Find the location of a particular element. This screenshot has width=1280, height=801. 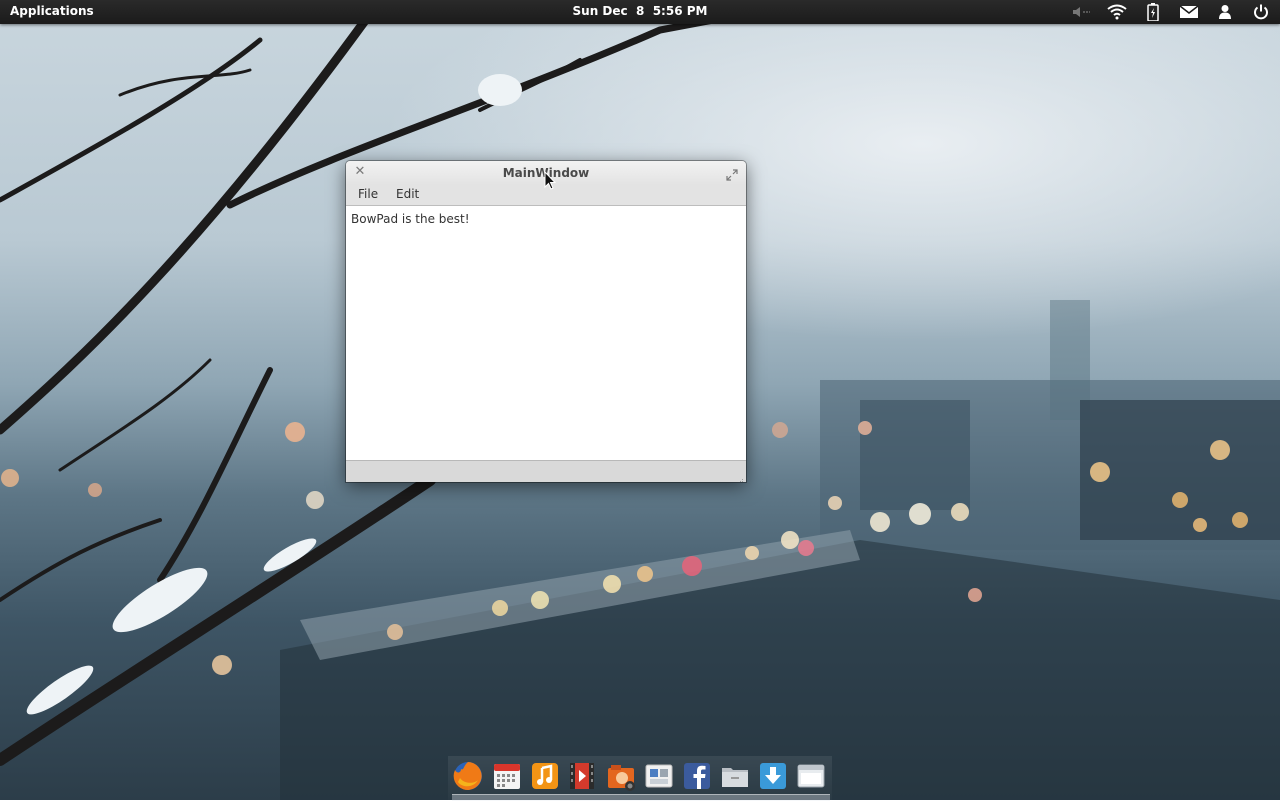

music-icon is located at coordinates (545, 776).